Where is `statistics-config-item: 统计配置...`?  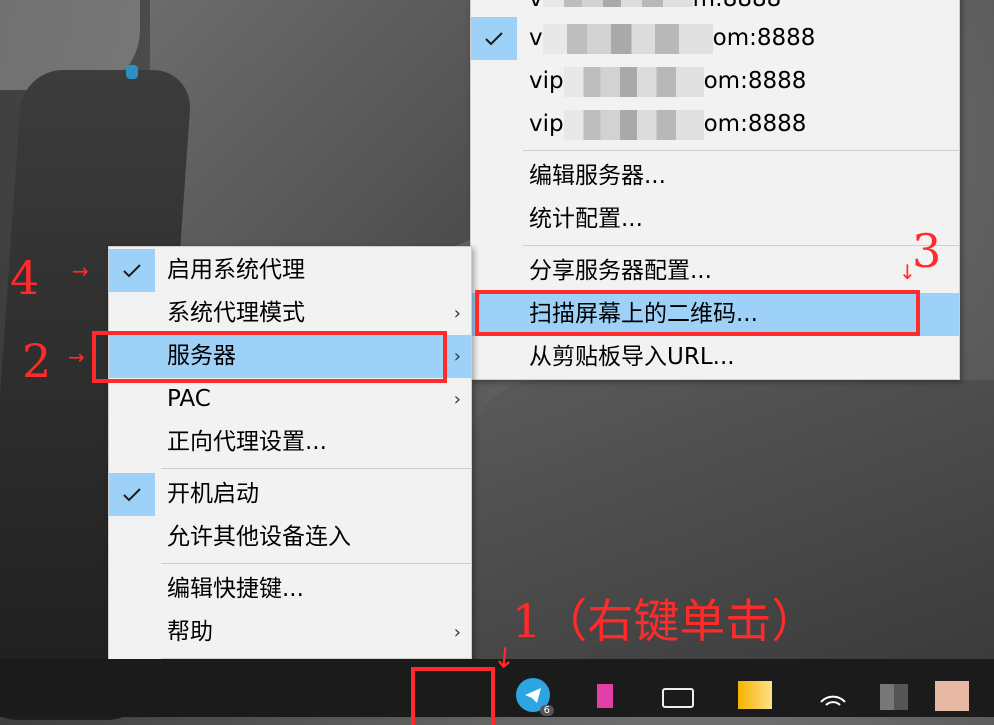
statistics-config-item: 统计配置... is located at coordinates (715, 219).